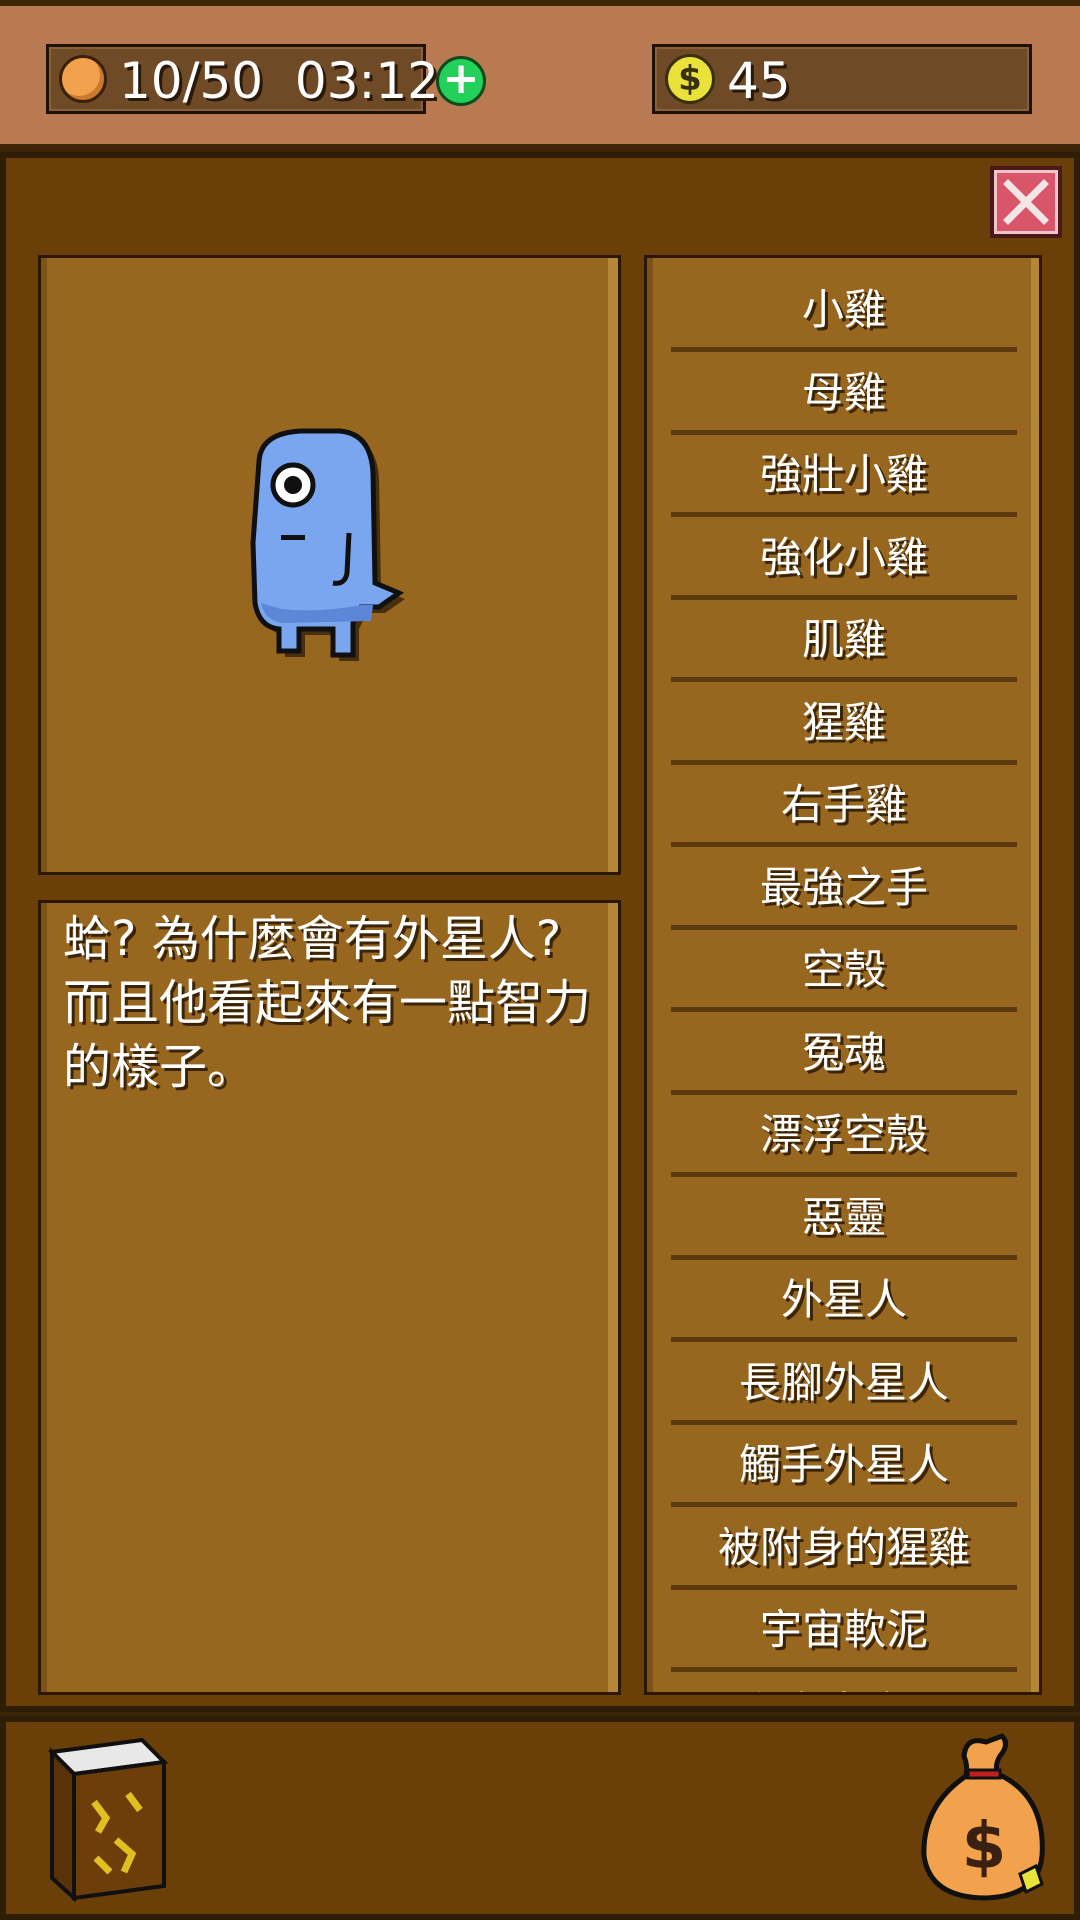  I want to click on creature-list-item: 惡靈, so click(844, 1219).